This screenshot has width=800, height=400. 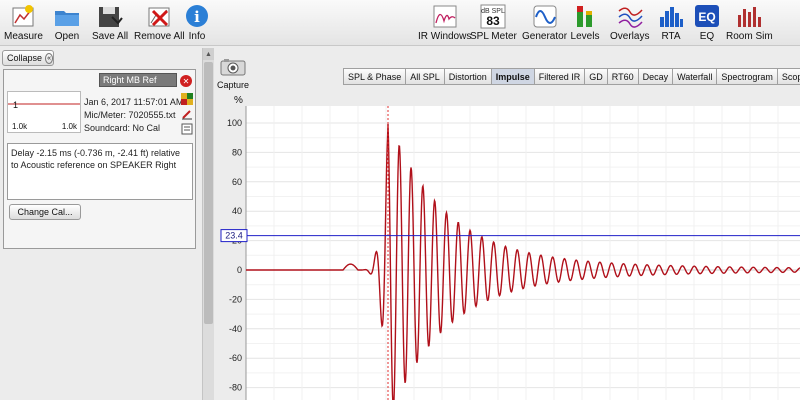 What do you see at coordinates (69, 126) in the screenshot?
I see `thumbnail-max-label: 1.0k` at bounding box center [69, 126].